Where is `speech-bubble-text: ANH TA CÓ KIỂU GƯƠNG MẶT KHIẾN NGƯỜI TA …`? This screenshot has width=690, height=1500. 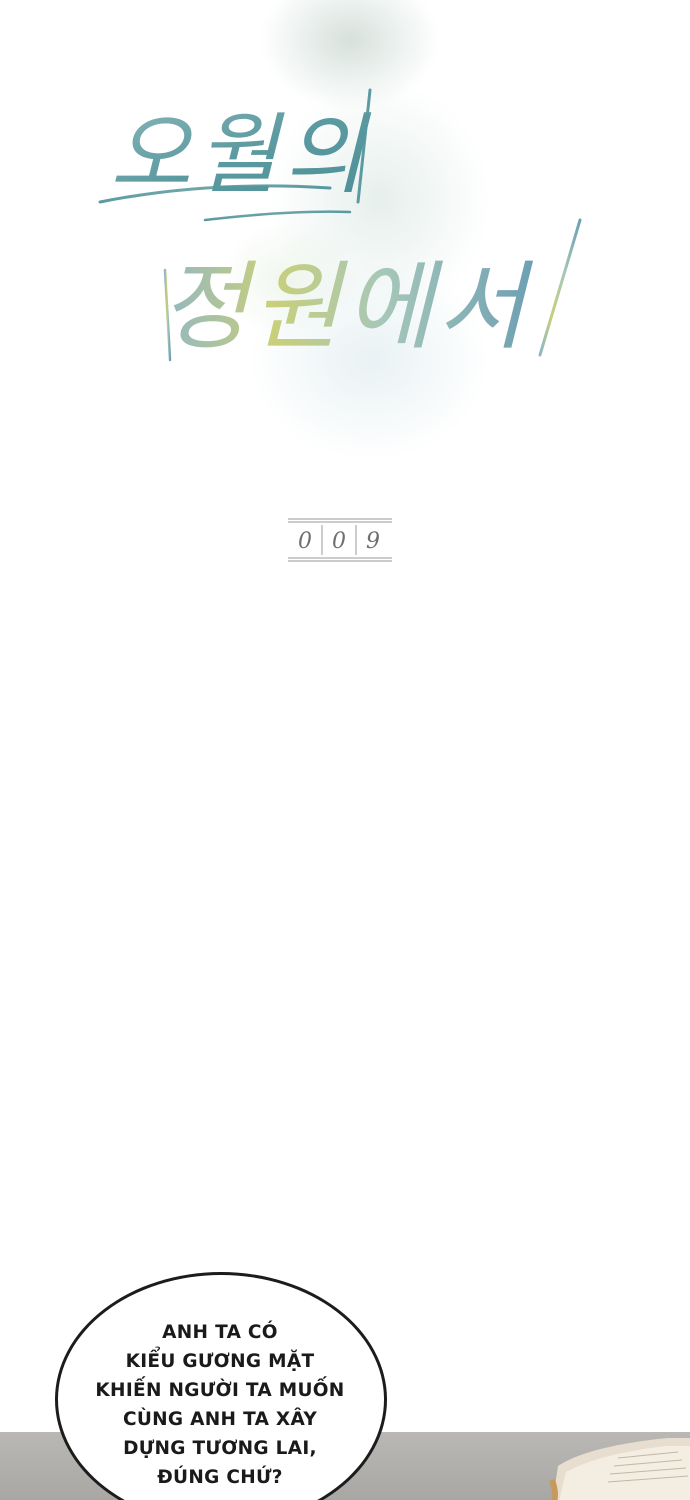
speech-bubble-text: ANH TA CÓ KIỂU GƯƠNG MẶT KHIẾN NGƯỜI TA … is located at coordinates (220, 1405).